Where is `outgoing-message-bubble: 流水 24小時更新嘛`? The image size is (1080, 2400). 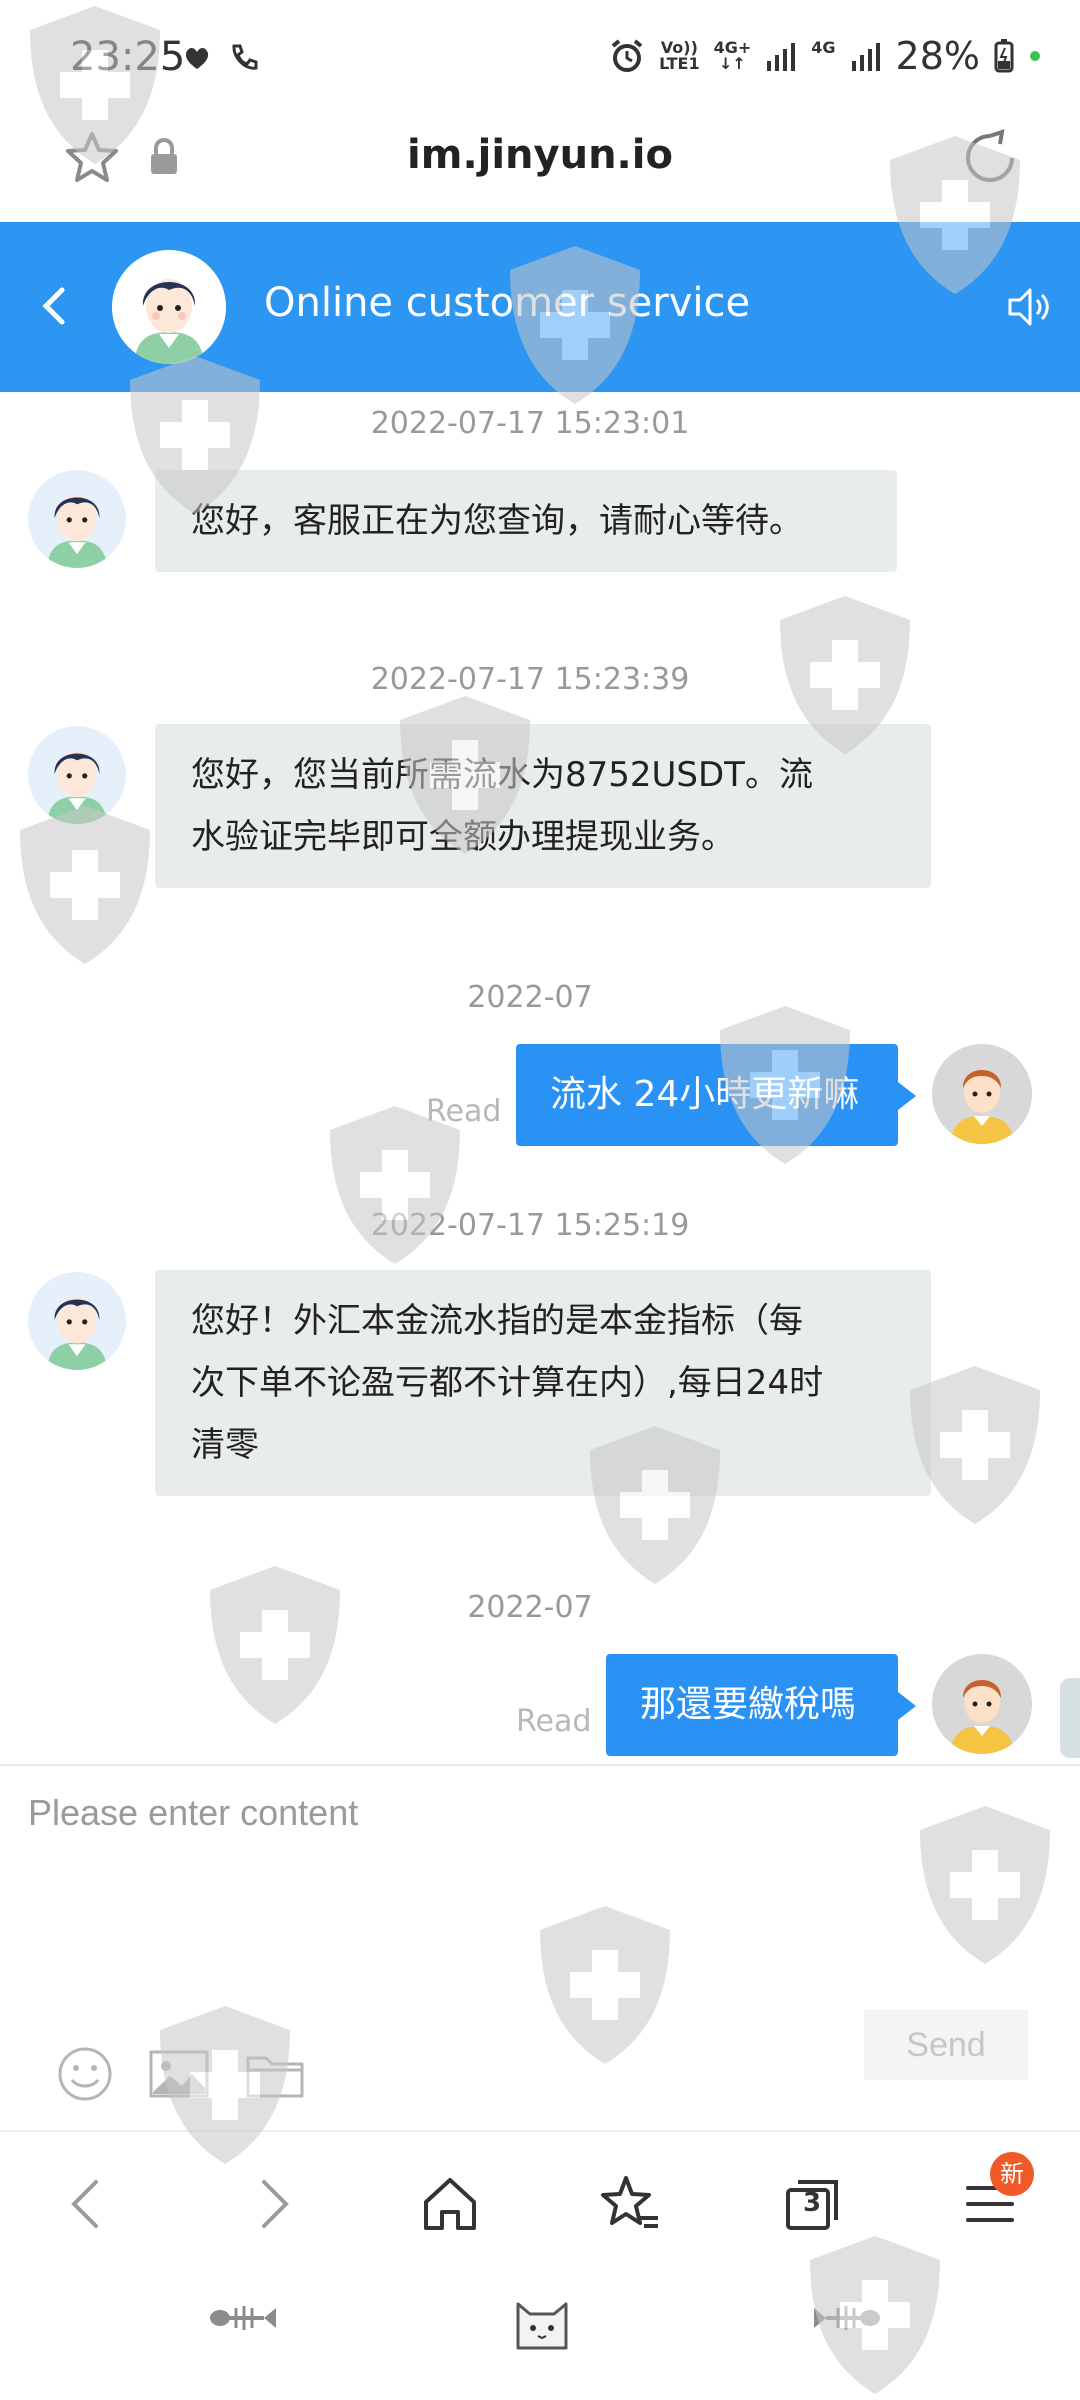
outgoing-message-bubble: 流水 24小時更新嘛 is located at coordinates (716, 1095).